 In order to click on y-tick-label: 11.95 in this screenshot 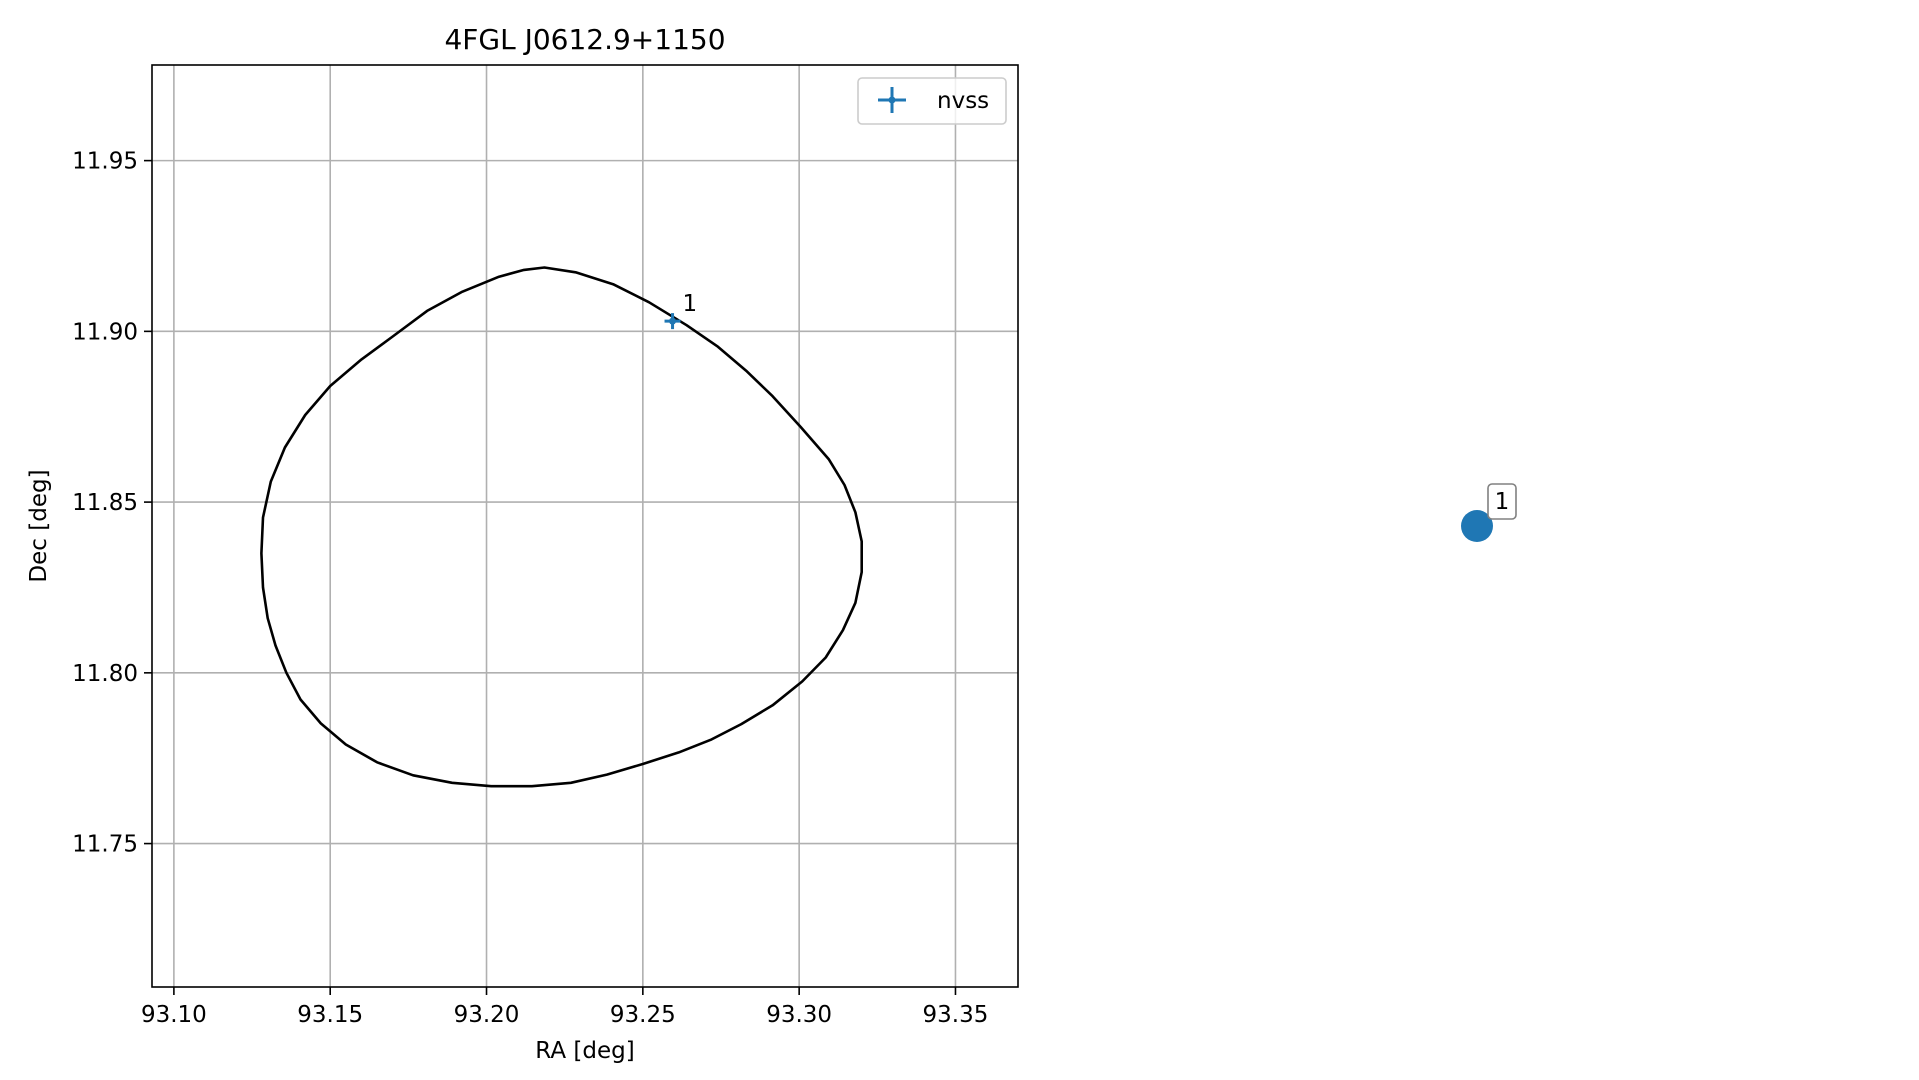, I will do `click(105, 162)`.